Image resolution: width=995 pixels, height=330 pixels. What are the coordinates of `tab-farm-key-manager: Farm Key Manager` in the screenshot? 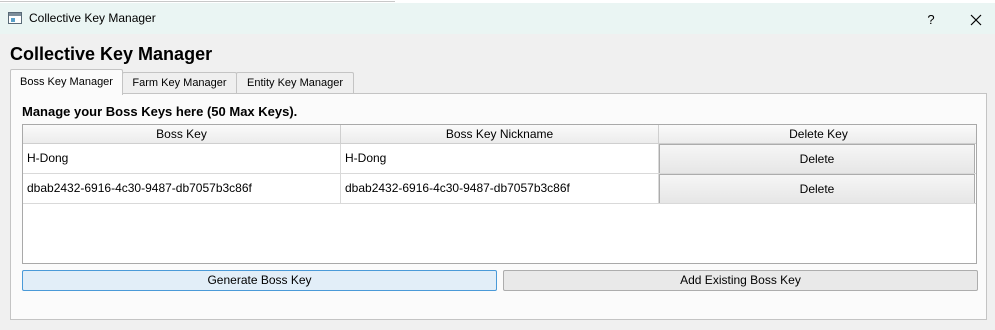 It's located at (179, 83).